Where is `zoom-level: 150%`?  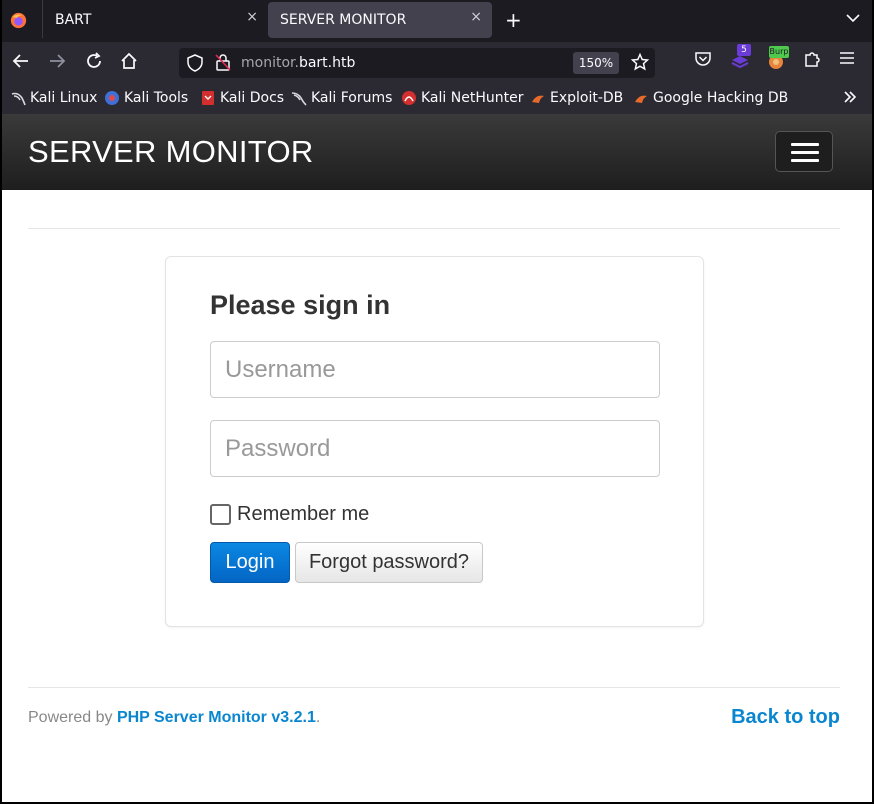
zoom-level: 150% is located at coordinates (596, 63).